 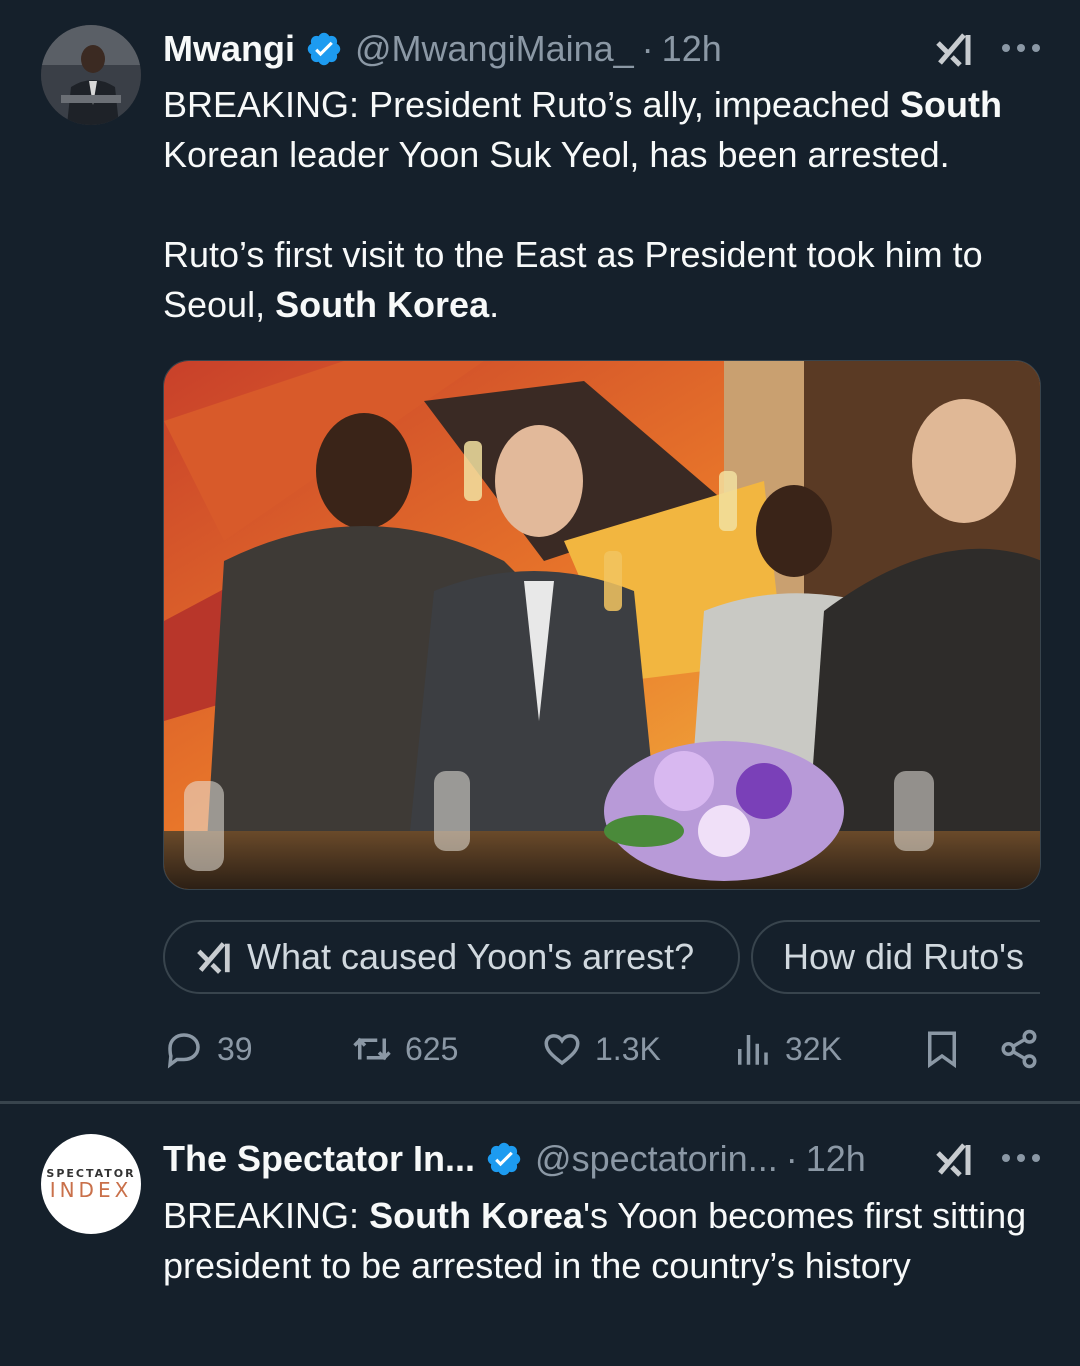 I want to click on display-name: Mwangi, so click(x=229, y=49).